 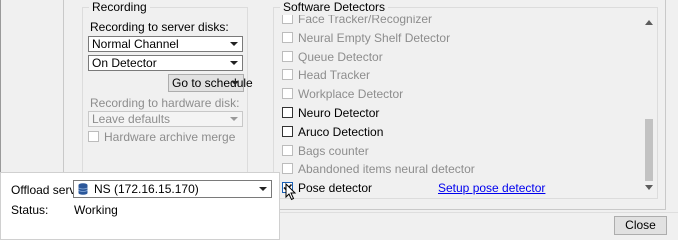 I want to click on pose-detector-item: Pose detector, so click(x=357, y=188).